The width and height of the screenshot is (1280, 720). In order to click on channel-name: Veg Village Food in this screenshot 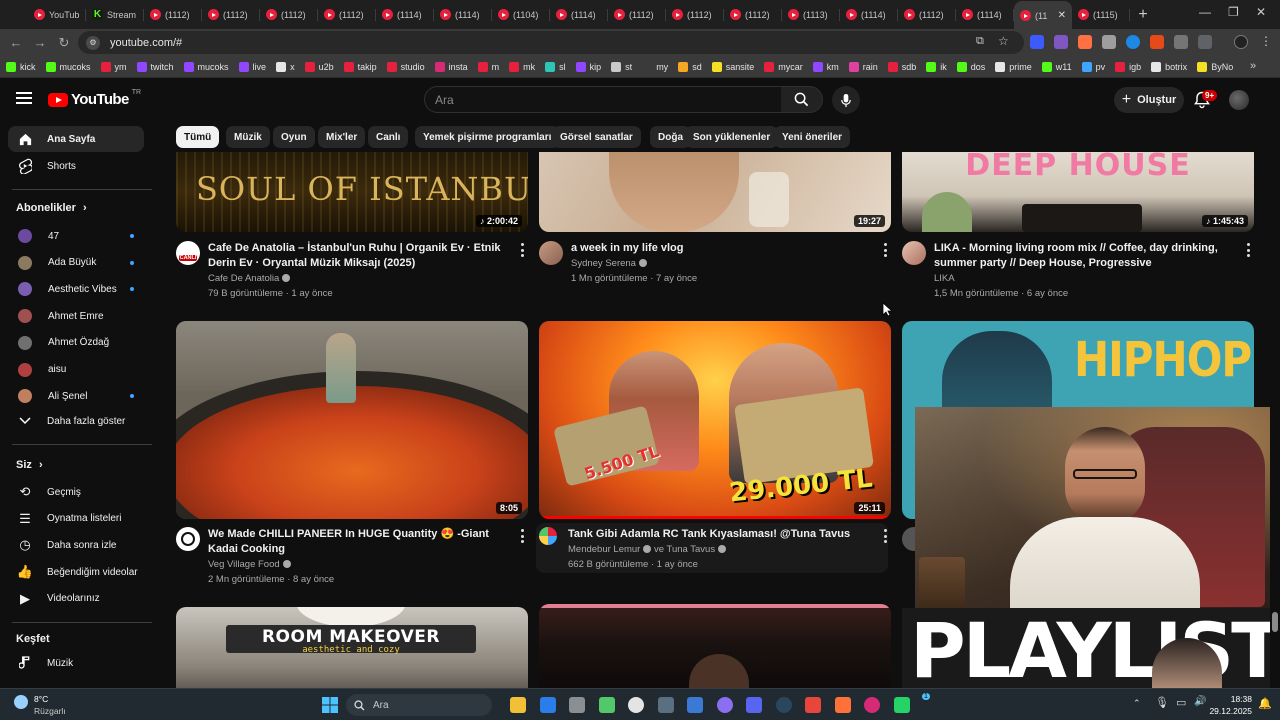, I will do `click(249, 564)`.